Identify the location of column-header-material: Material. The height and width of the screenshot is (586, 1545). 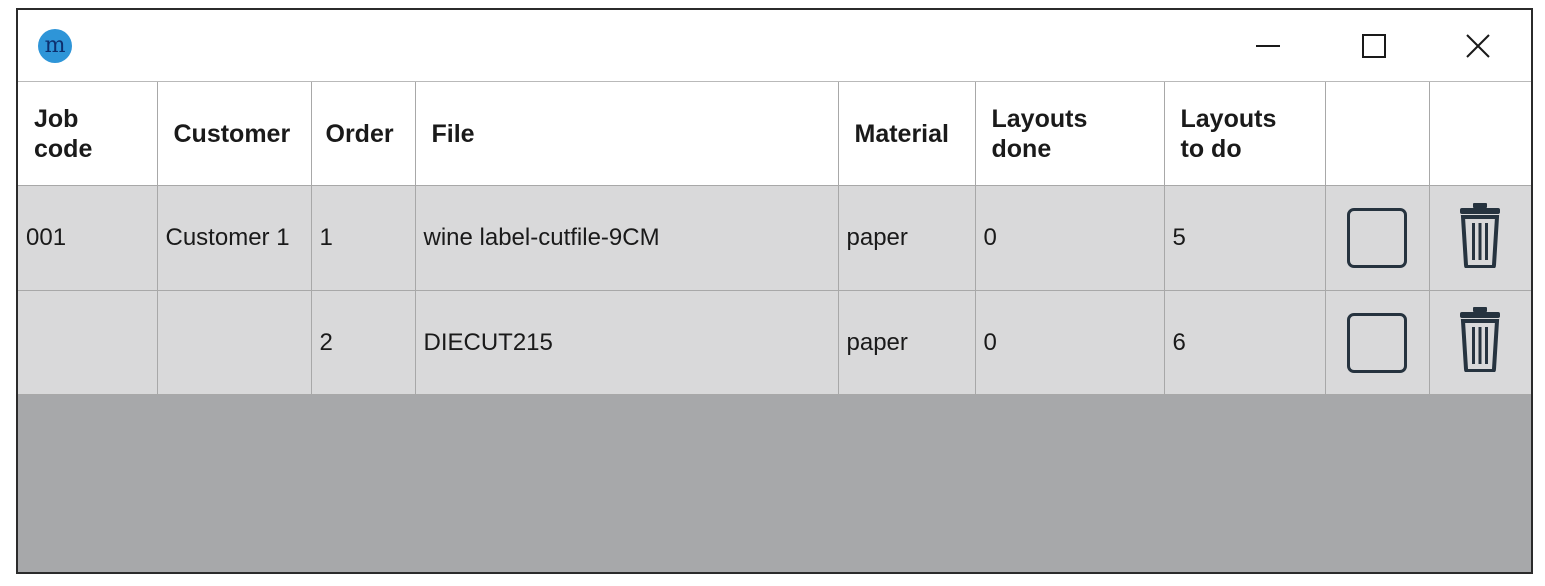
(906, 134).